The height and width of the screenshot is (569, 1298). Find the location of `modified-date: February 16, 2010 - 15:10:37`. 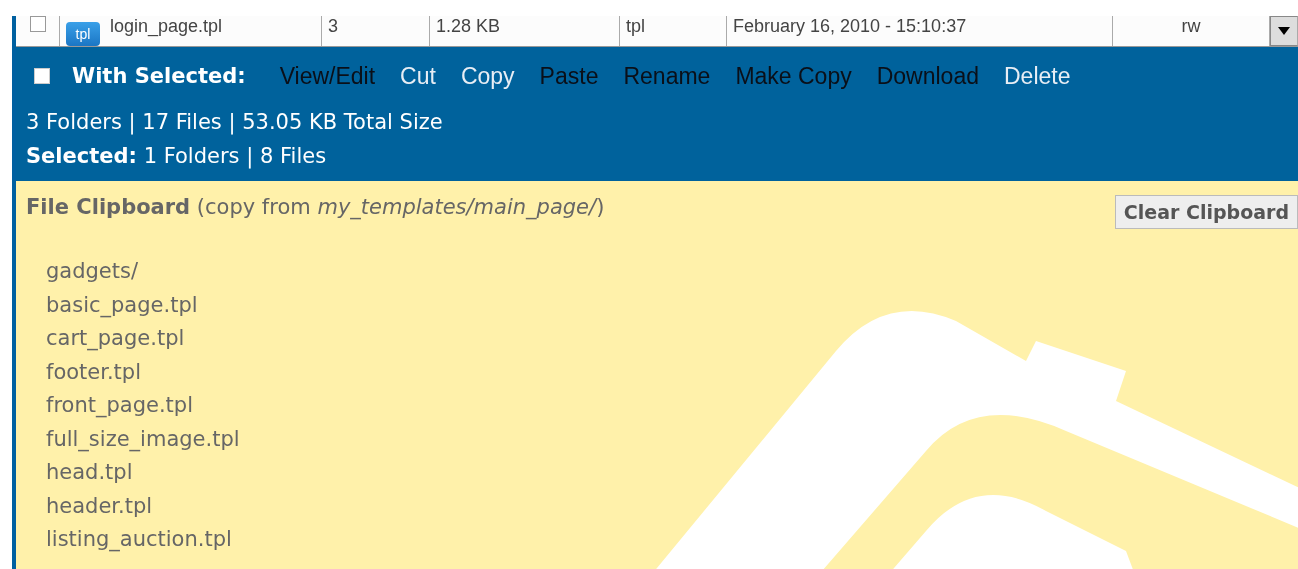

modified-date: February 16, 2010 - 15:10:37 is located at coordinates (850, 26).